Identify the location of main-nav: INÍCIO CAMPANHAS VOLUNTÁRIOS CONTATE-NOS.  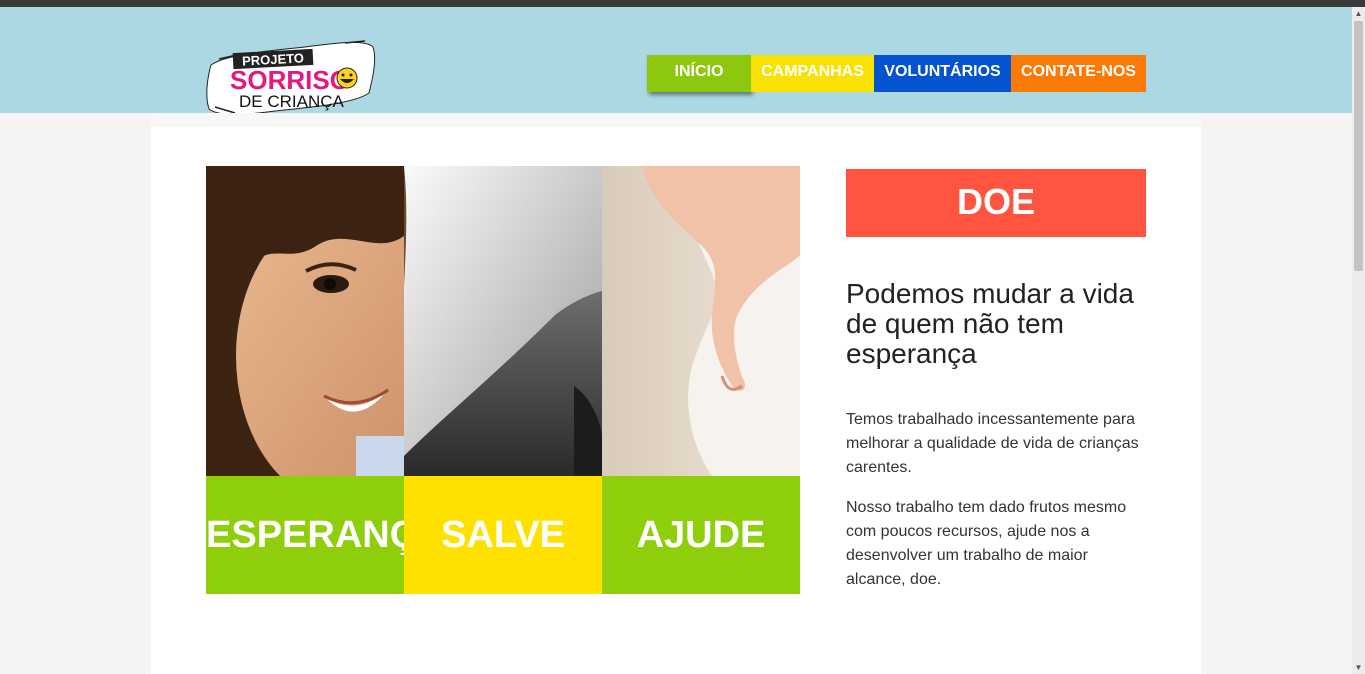
(896, 73).